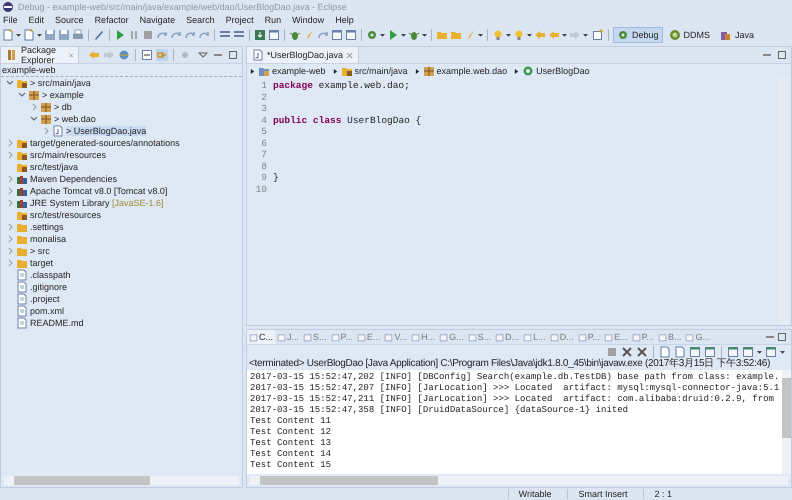  What do you see at coordinates (157, 19) in the screenshot?
I see `menu-item: Navigate` at bounding box center [157, 19].